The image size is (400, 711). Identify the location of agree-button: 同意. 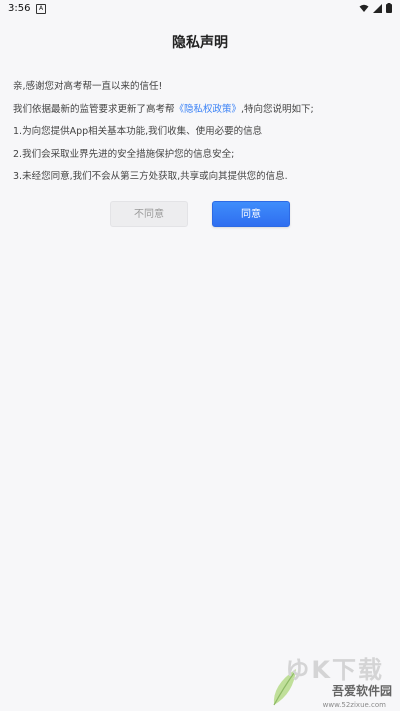
(251, 214).